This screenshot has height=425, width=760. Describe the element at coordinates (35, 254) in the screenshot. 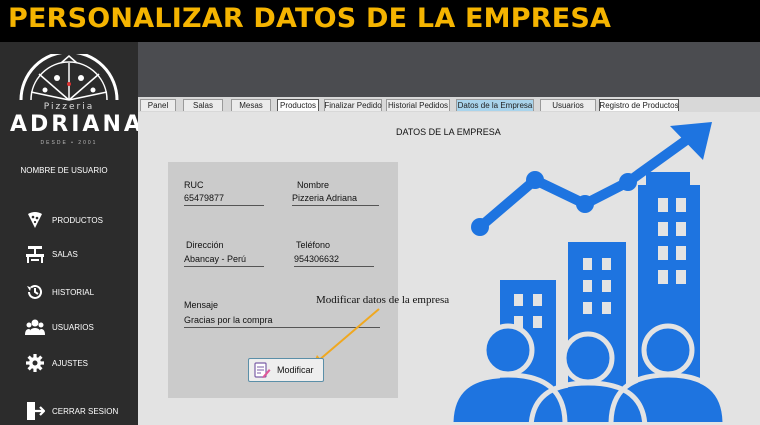

I see `dining-table-icon` at that location.